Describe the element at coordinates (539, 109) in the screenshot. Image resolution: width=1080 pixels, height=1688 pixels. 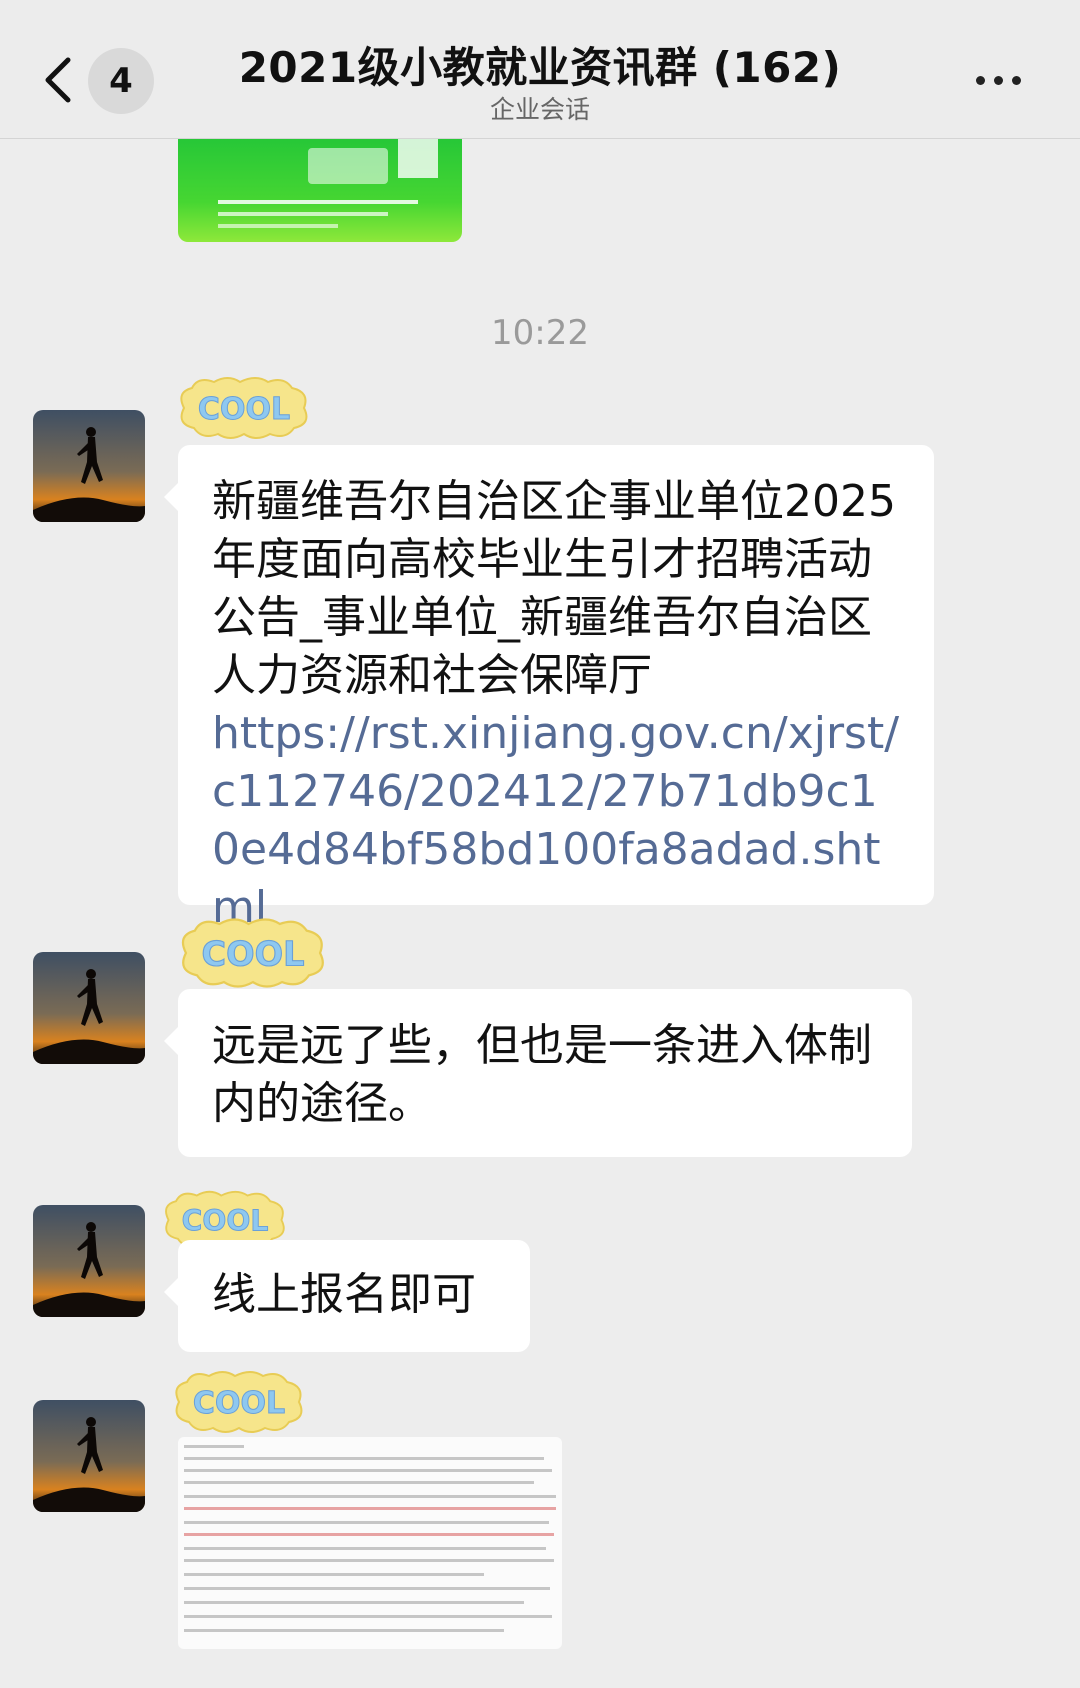
I see `chat-subtitle: 企业会话` at that location.